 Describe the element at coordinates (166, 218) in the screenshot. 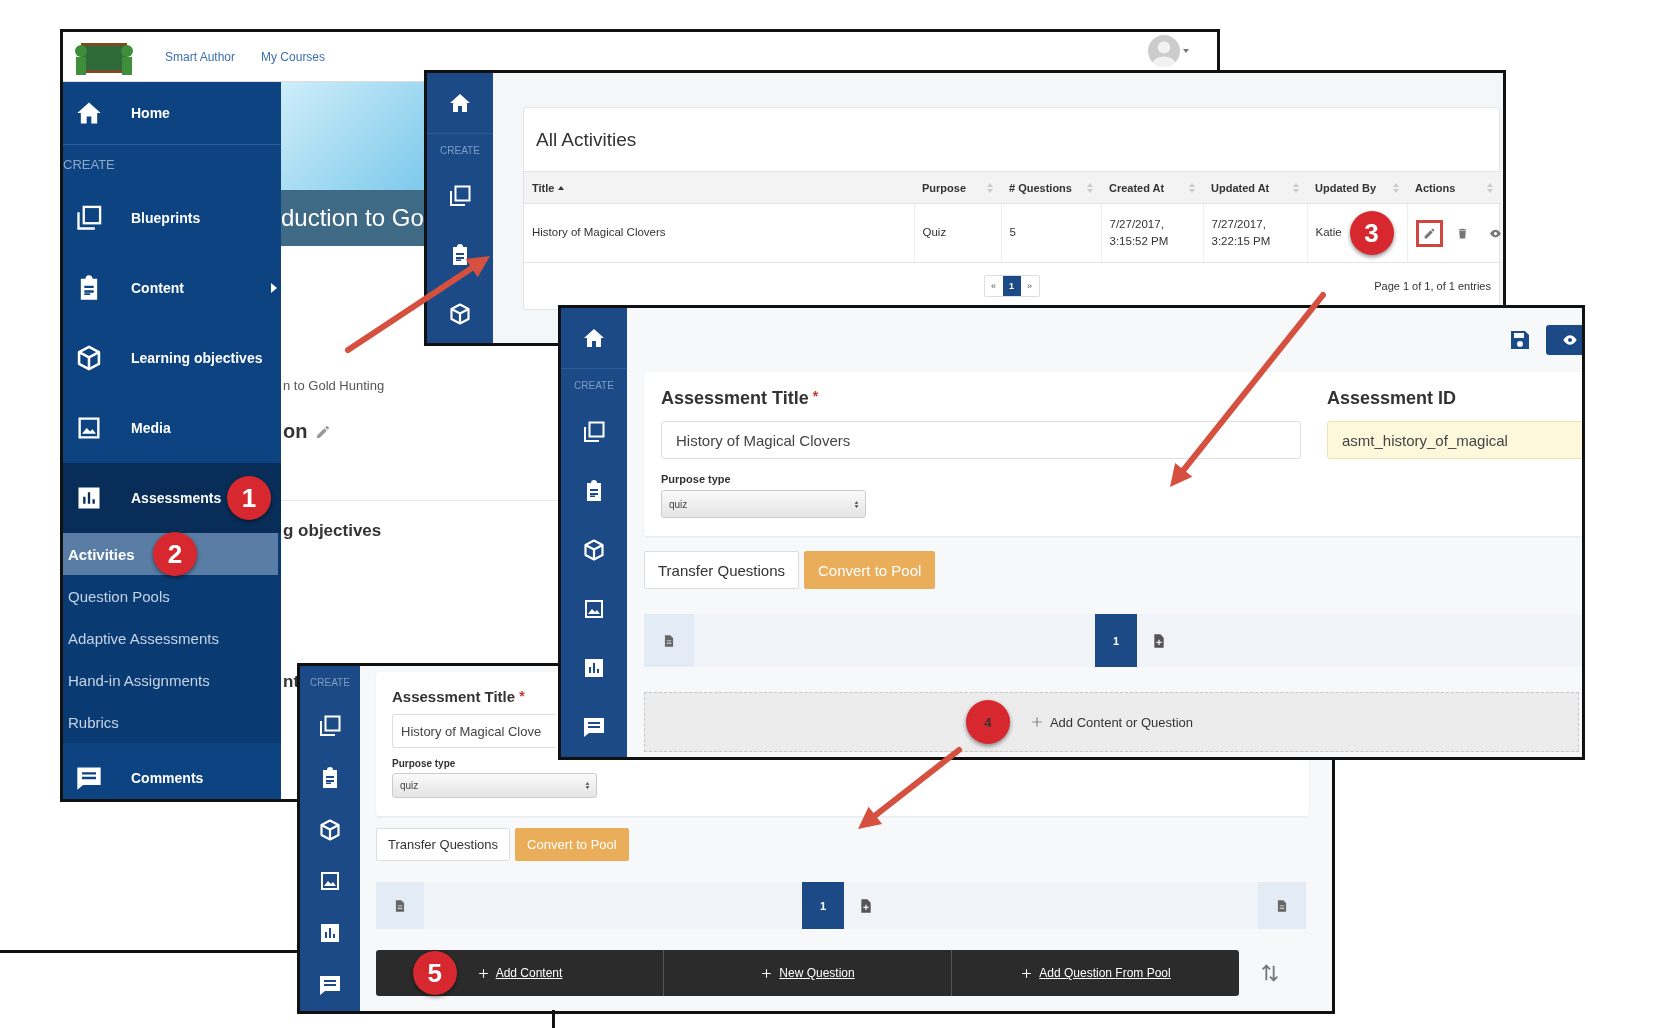

I see `item-label: Blueprints` at that location.